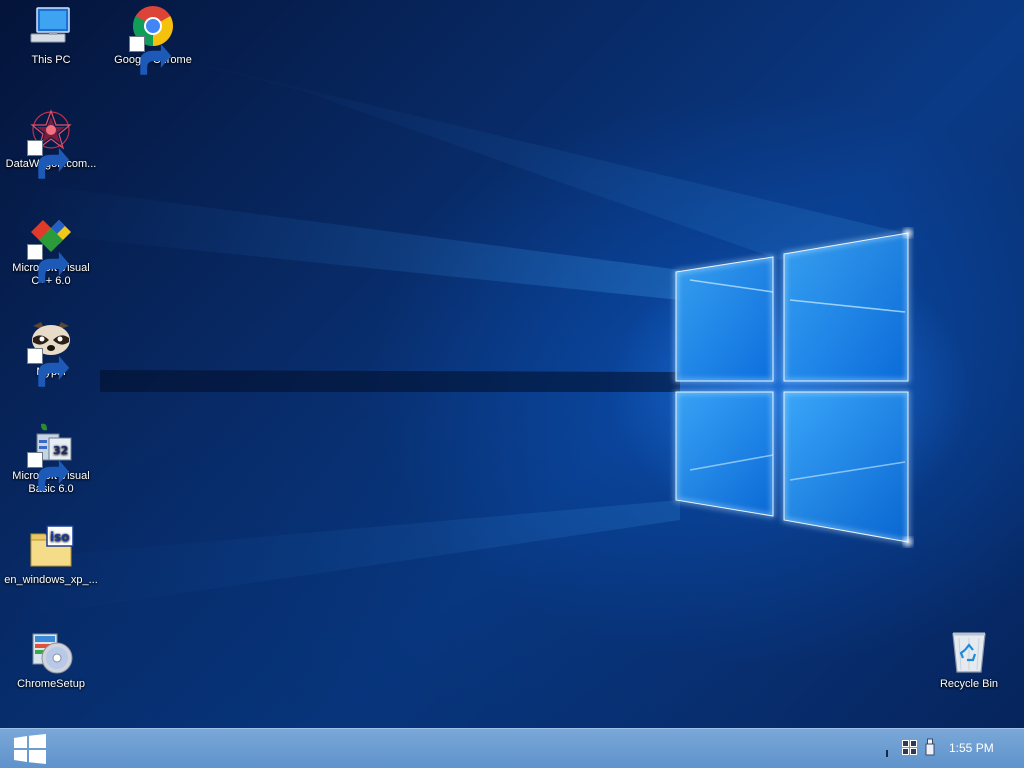 Image resolution: width=1024 pixels, height=768 pixels. What do you see at coordinates (971, 748) in the screenshot?
I see `clock: 1:55 PM` at bounding box center [971, 748].